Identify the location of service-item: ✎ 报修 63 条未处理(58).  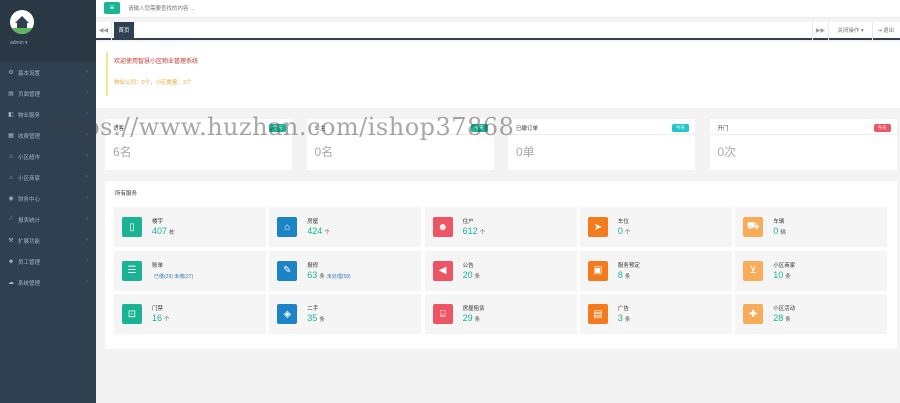
(345, 270).